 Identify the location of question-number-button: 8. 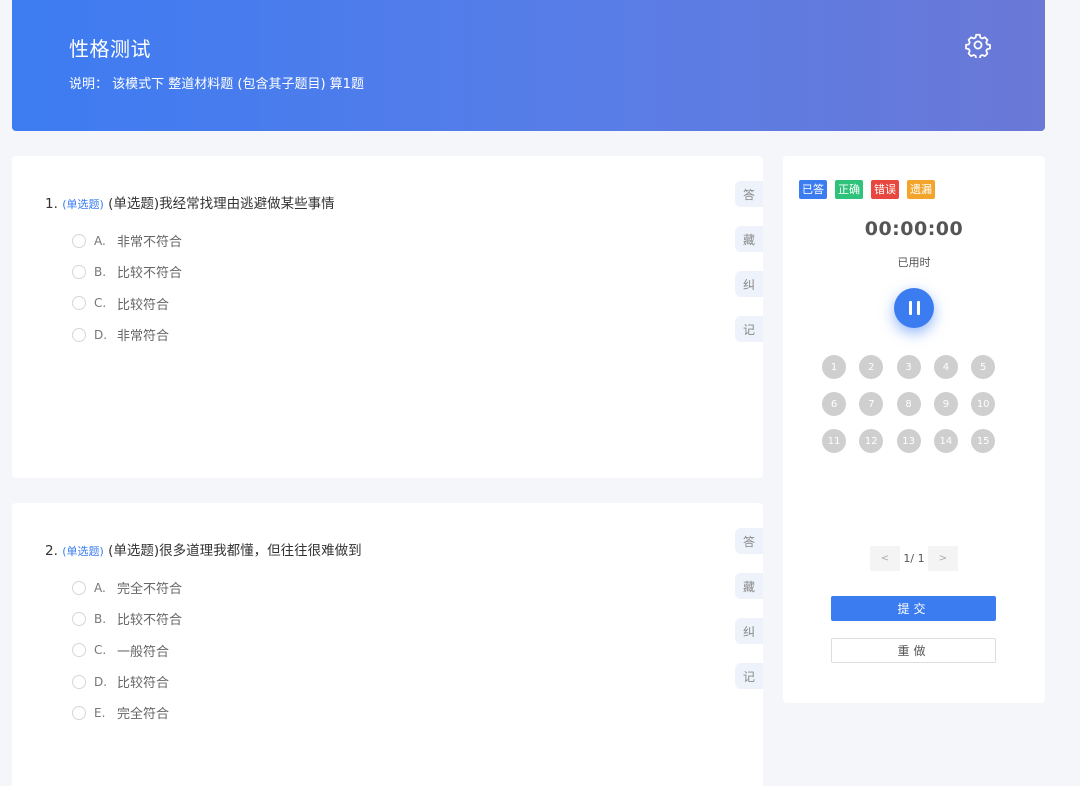
(908, 404).